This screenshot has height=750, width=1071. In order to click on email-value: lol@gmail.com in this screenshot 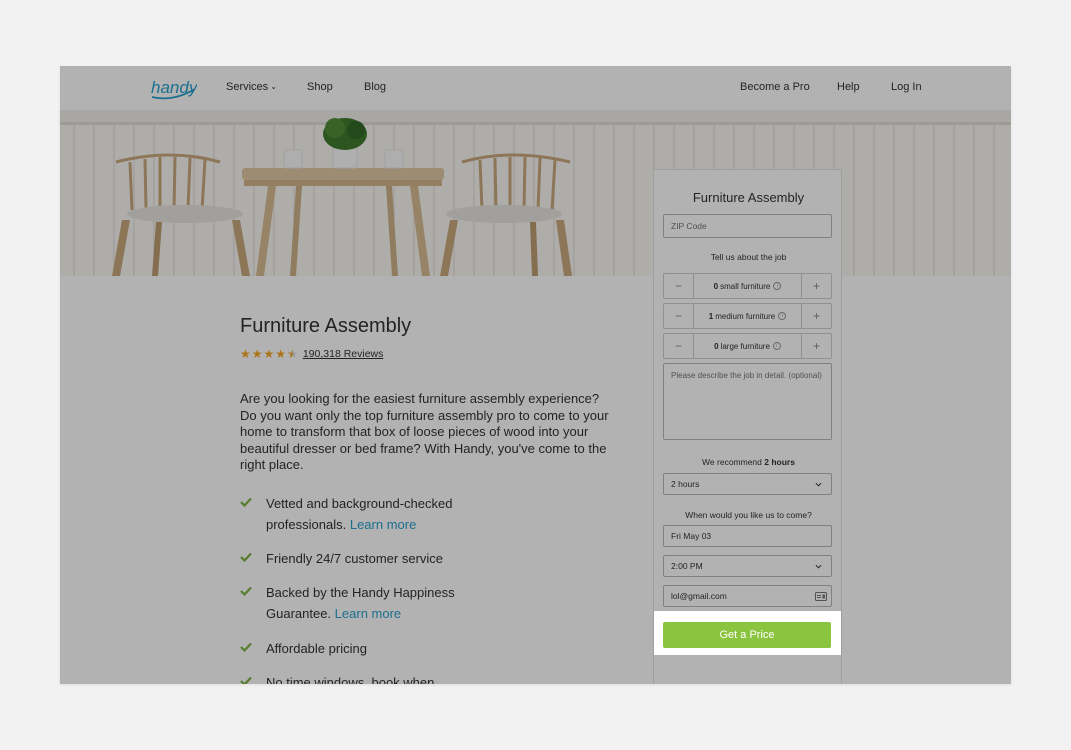, I will do `click(699, 596)`.